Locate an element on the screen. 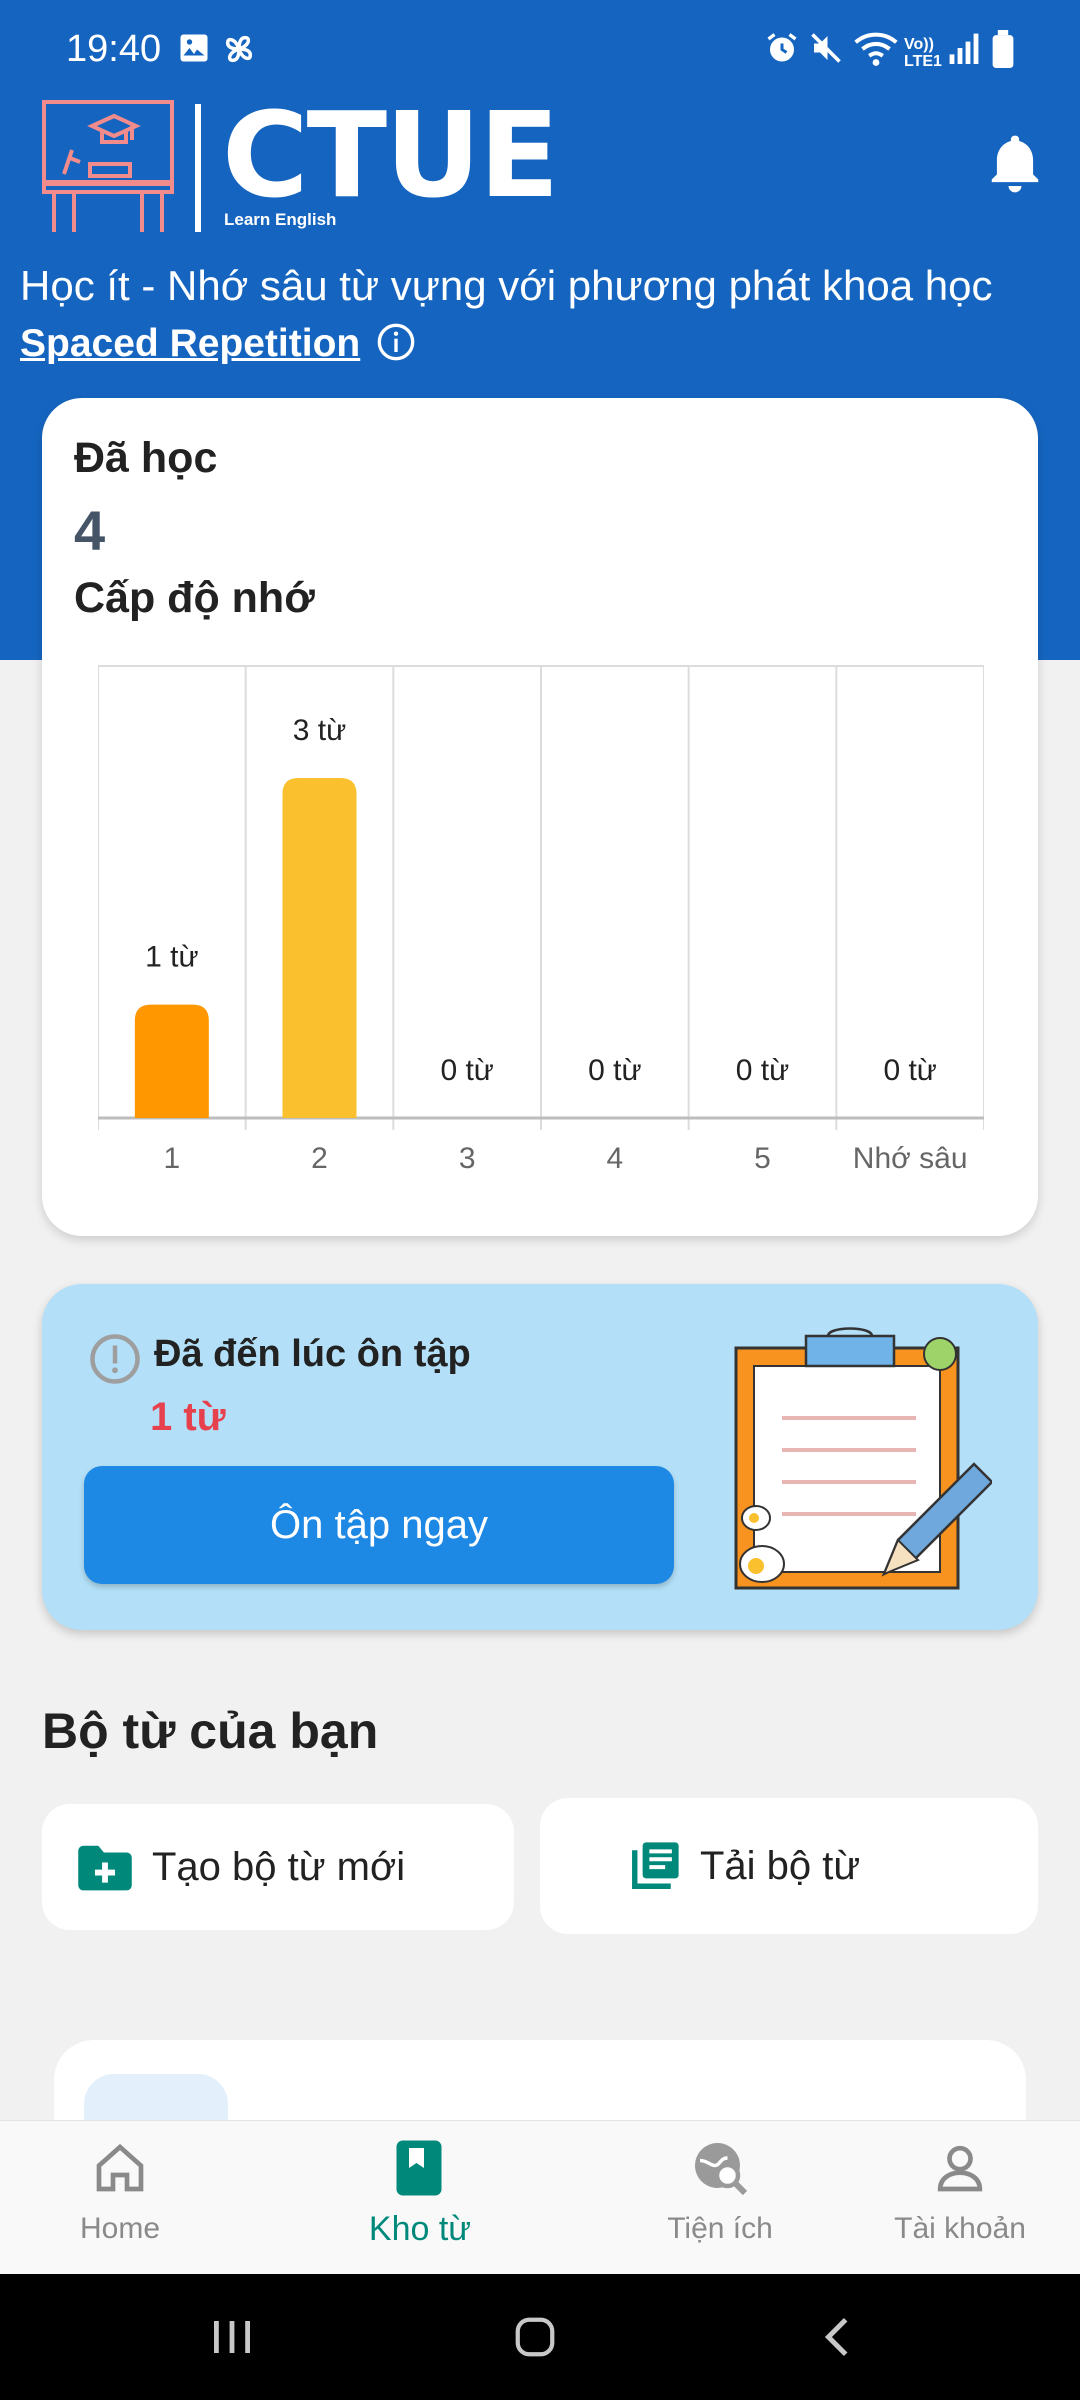 The width and height of the screenshot is (1080, 2400). create-set-label: Tạo bộ từ mới is located at coordinates (279, 1866).